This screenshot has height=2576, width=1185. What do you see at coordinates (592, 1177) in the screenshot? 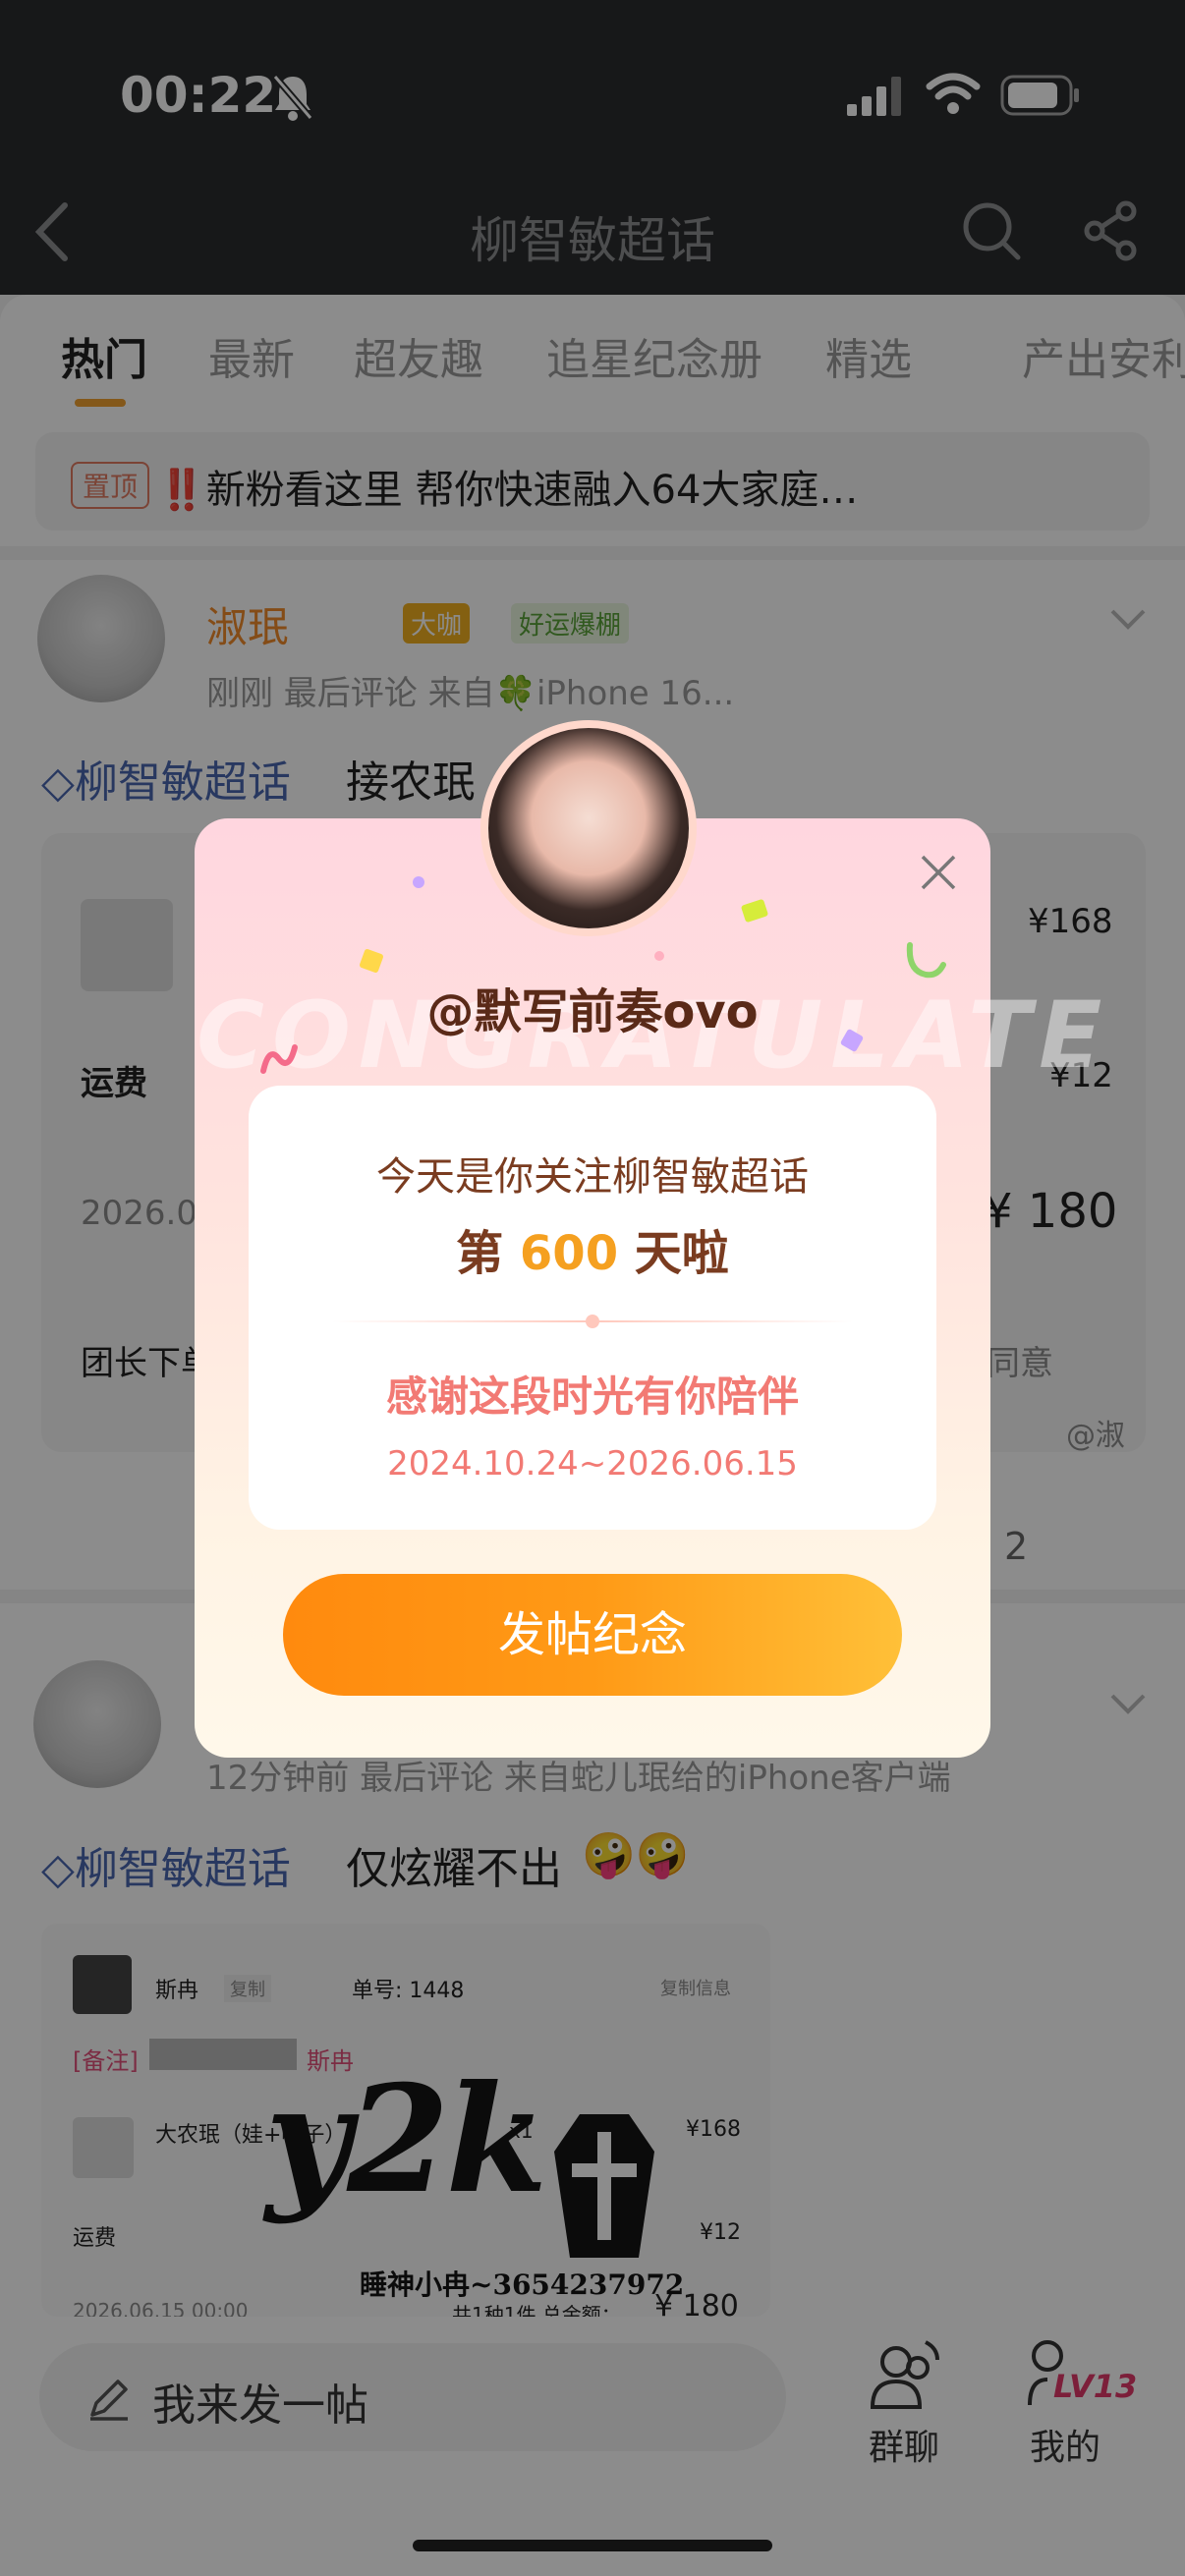
I see `follow-line: 今天是你关注柳智敏超话` at bounding box center [592, 1177].